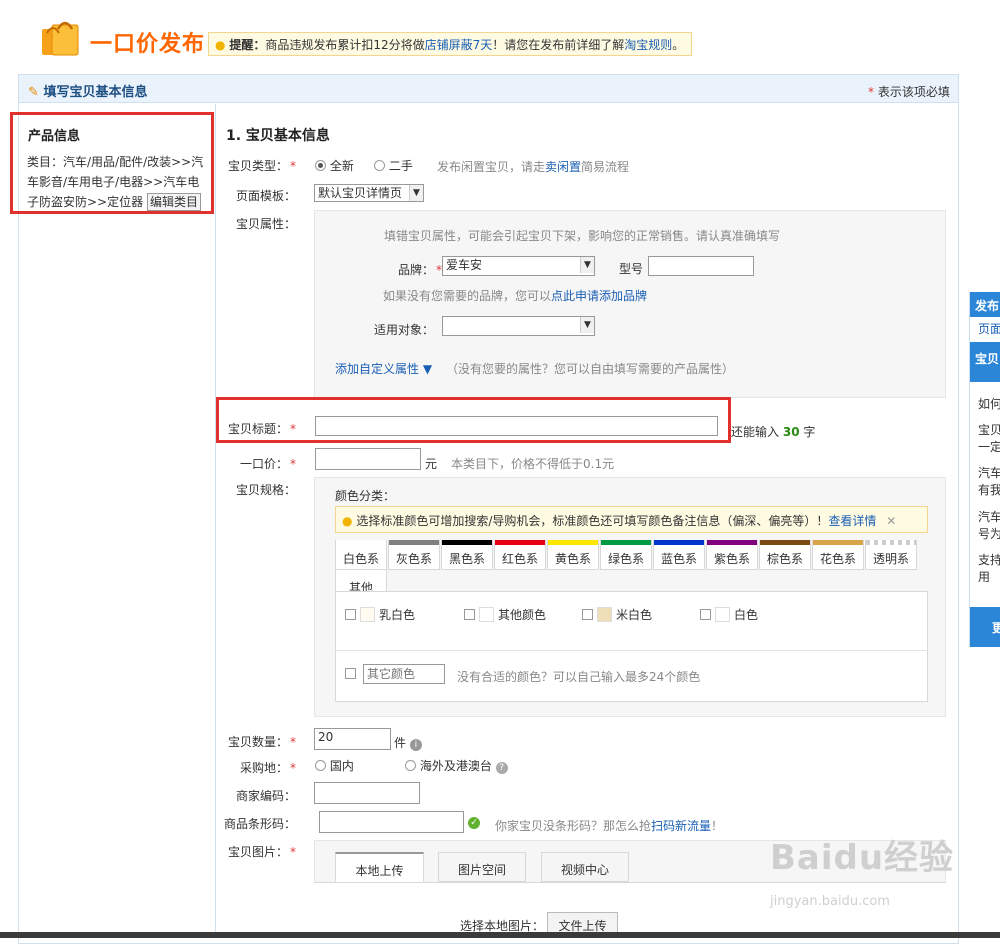 This screenshot has width=1000, height=944. Describe the element at coordinates (488, 89) in the screenshot. I see `panel-header` at that location.